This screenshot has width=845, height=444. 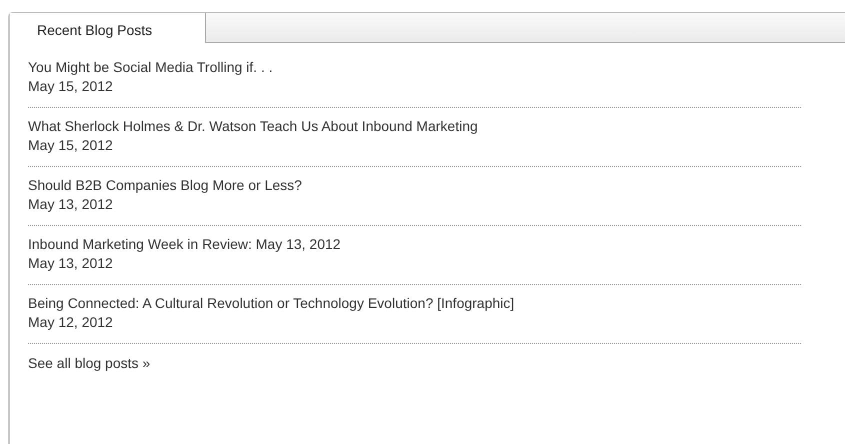 What do you see at coordinates (108, 28) in the screenshot?
I see `tab: Recent Blog Posts` at bounding box center [108, 28].